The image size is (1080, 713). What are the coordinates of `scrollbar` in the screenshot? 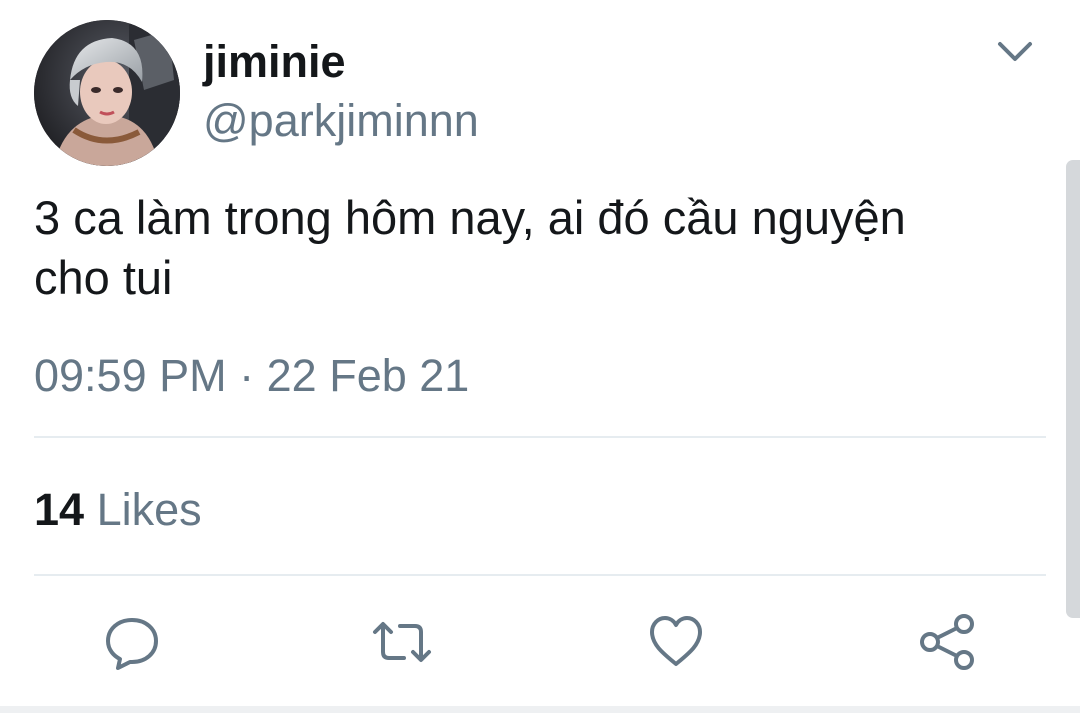 It's located at (1073, 389).